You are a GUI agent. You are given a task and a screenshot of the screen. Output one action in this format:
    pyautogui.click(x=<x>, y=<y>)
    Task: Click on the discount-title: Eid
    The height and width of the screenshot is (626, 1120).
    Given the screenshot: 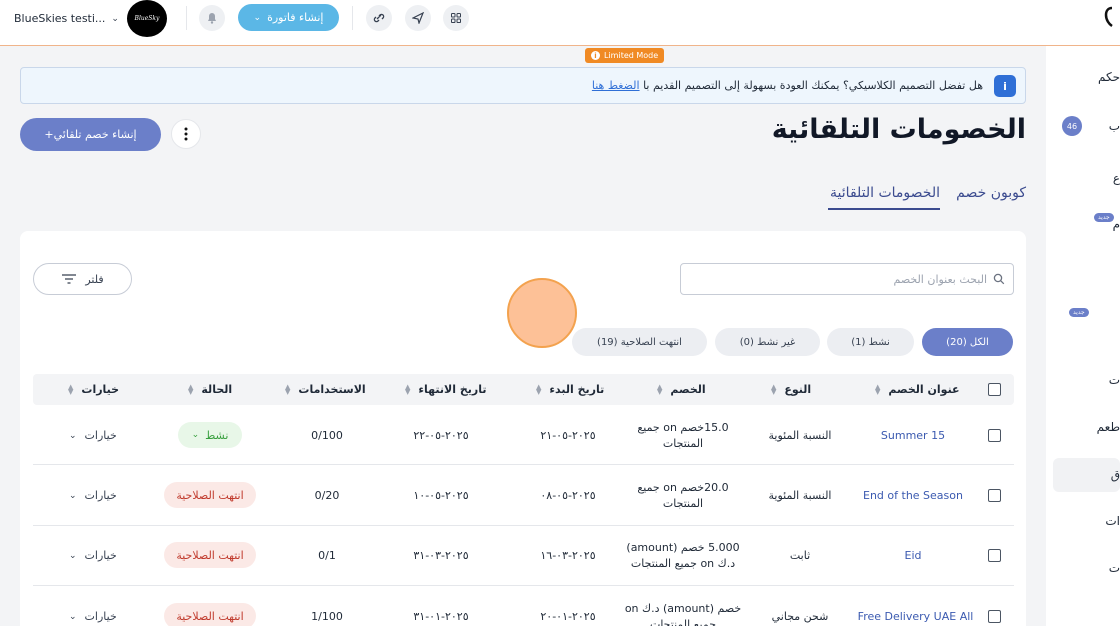 What is the action you would take?
    pyautogui.click(x=913, y=555)
    